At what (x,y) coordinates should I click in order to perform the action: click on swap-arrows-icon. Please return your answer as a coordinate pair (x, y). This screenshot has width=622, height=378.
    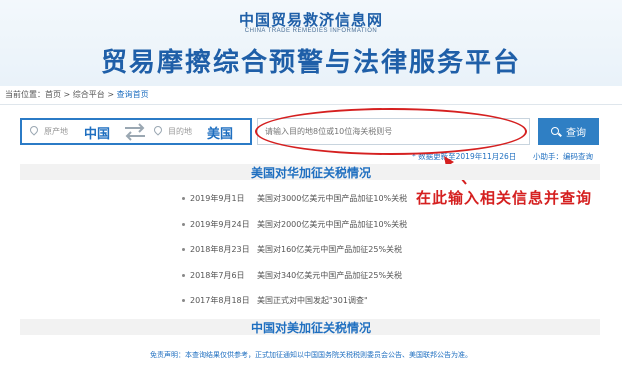
    Looking at the image, I should click on (135, 132).